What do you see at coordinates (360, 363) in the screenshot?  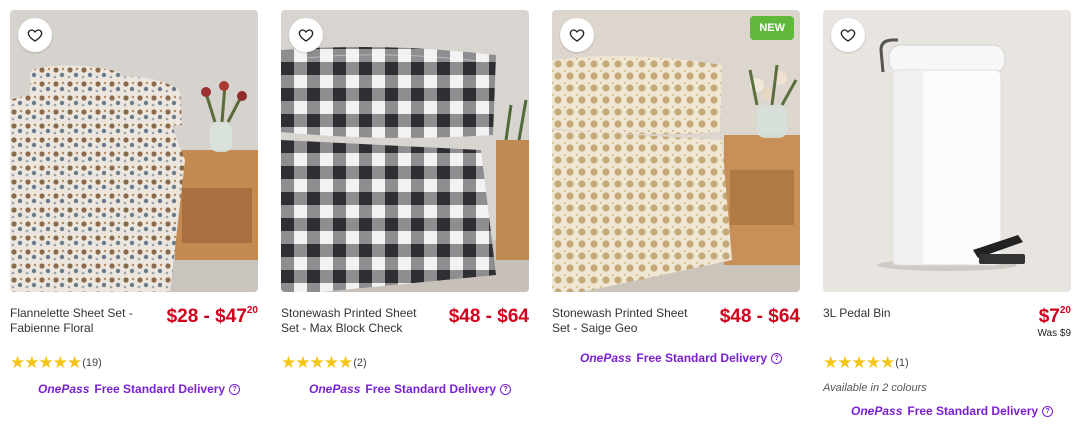 I see `rating-count: (2)` at bounding box center [360, 363].